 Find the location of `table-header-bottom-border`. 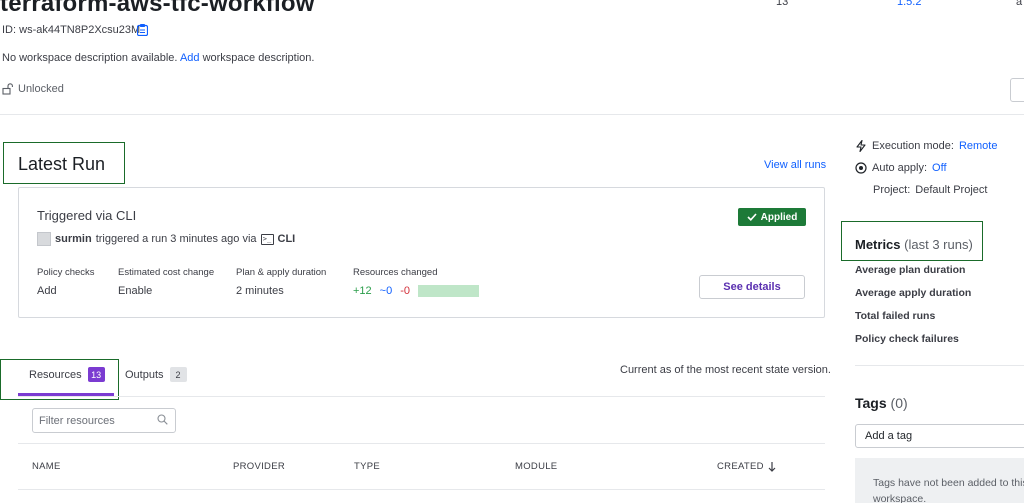

table-header-bottom-border is located at coordinates (421, 489).